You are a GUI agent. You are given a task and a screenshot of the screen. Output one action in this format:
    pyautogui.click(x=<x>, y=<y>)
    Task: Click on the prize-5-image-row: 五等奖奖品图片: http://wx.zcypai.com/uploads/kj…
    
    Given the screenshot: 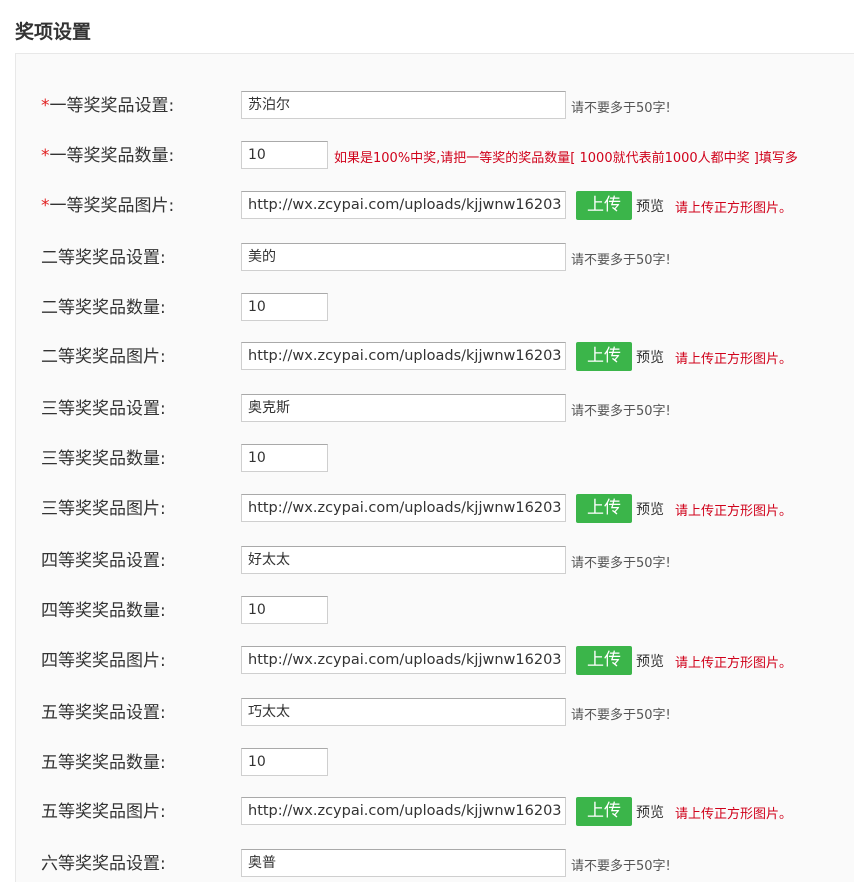 What is the action you would take?
    pyautogui.click(x=435, y=812)
    